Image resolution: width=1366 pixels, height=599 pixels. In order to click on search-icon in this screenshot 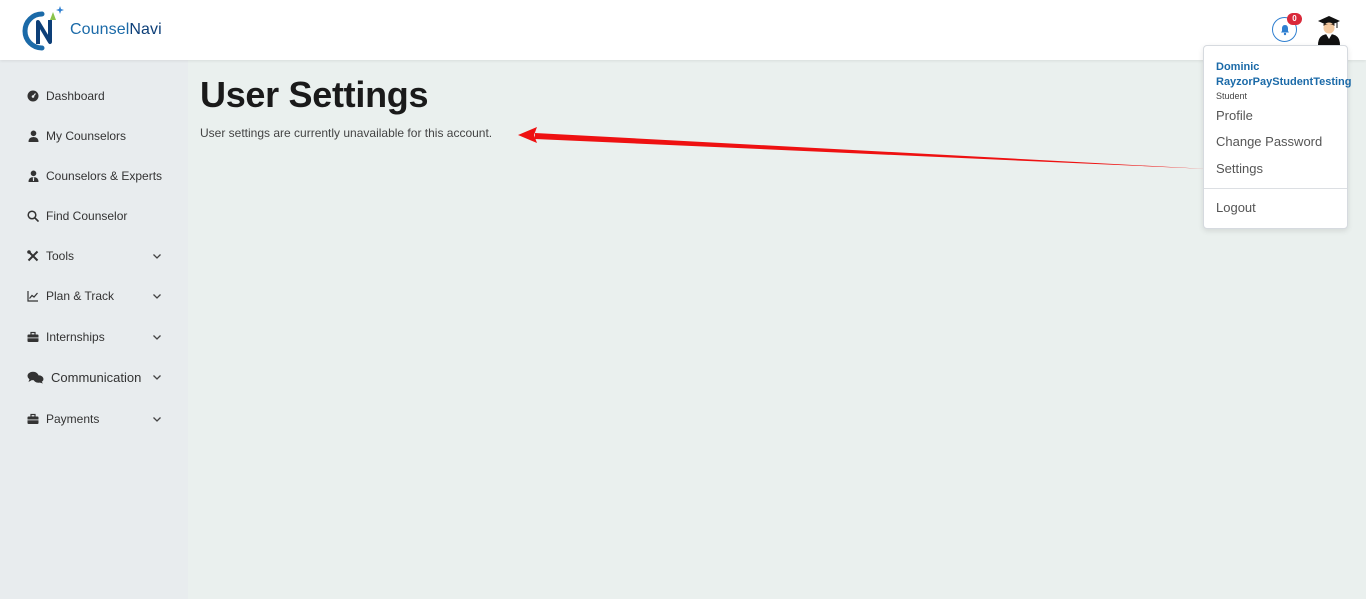, I will do `click(33, 216)`.